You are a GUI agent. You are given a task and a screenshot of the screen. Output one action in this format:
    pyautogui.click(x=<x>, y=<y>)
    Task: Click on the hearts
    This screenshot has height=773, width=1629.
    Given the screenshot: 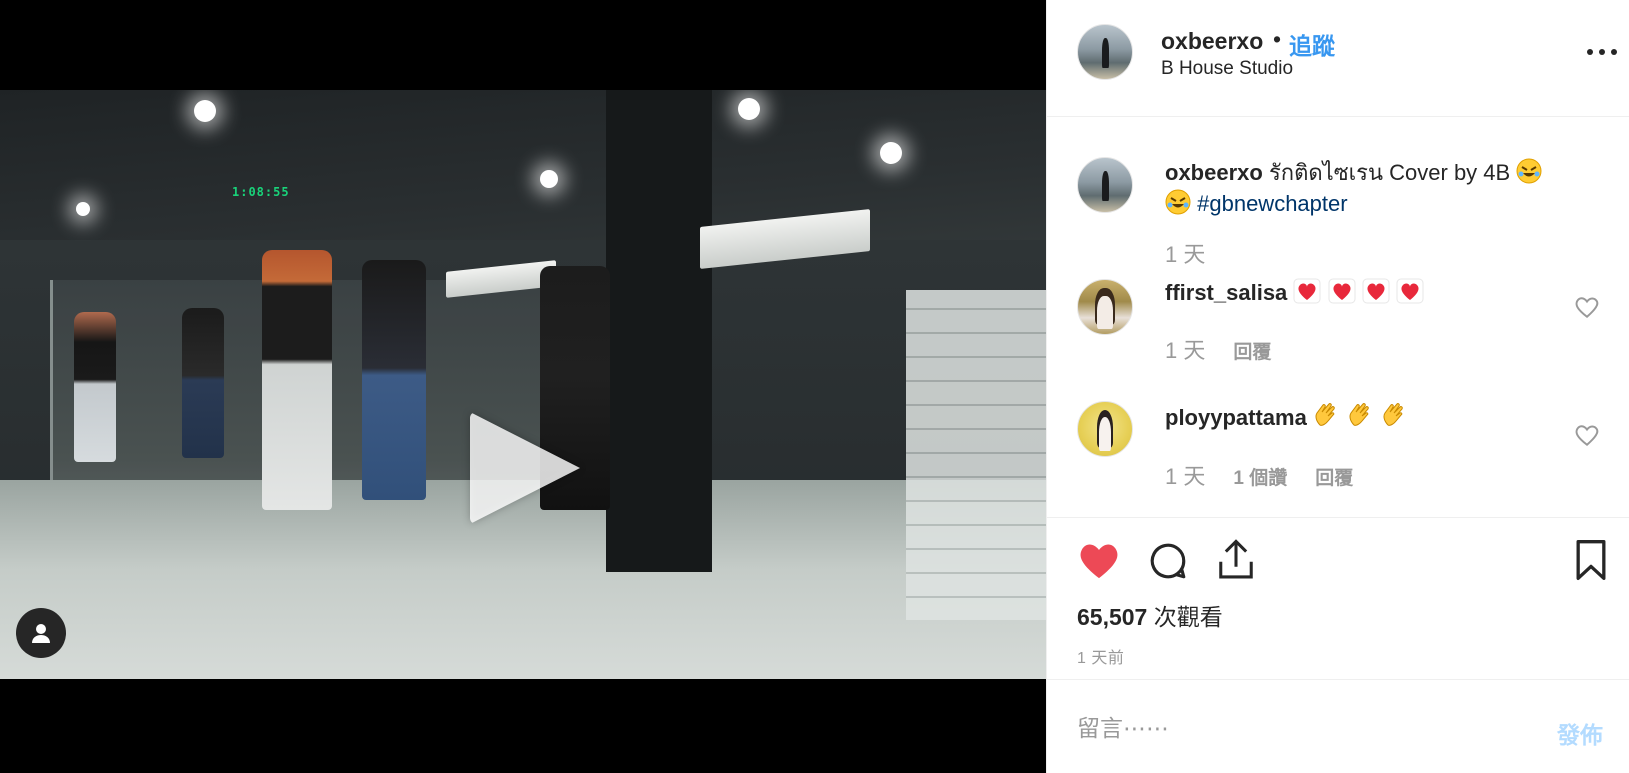 What is the action you would take?
    pyautogui.click(x=1358, y=291)
    